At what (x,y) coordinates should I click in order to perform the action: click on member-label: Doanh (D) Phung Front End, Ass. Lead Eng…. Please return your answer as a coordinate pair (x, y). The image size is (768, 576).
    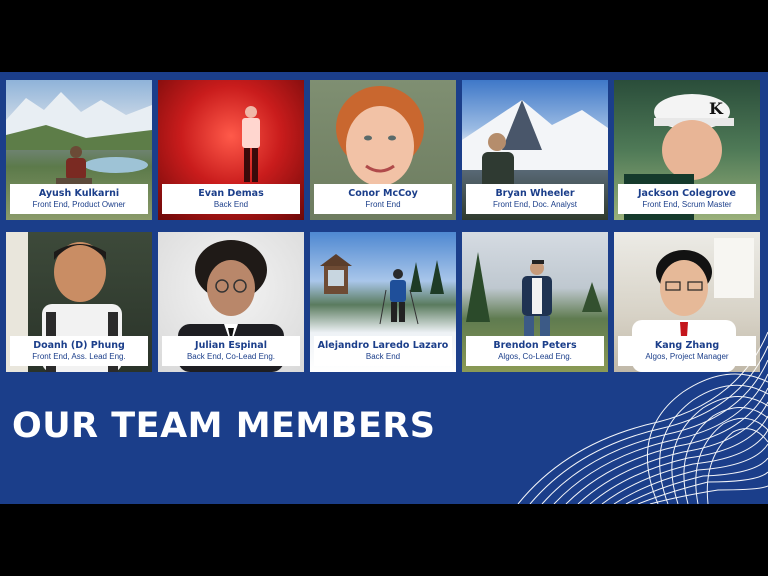
    Looking at the image, I should click on (79, 351).